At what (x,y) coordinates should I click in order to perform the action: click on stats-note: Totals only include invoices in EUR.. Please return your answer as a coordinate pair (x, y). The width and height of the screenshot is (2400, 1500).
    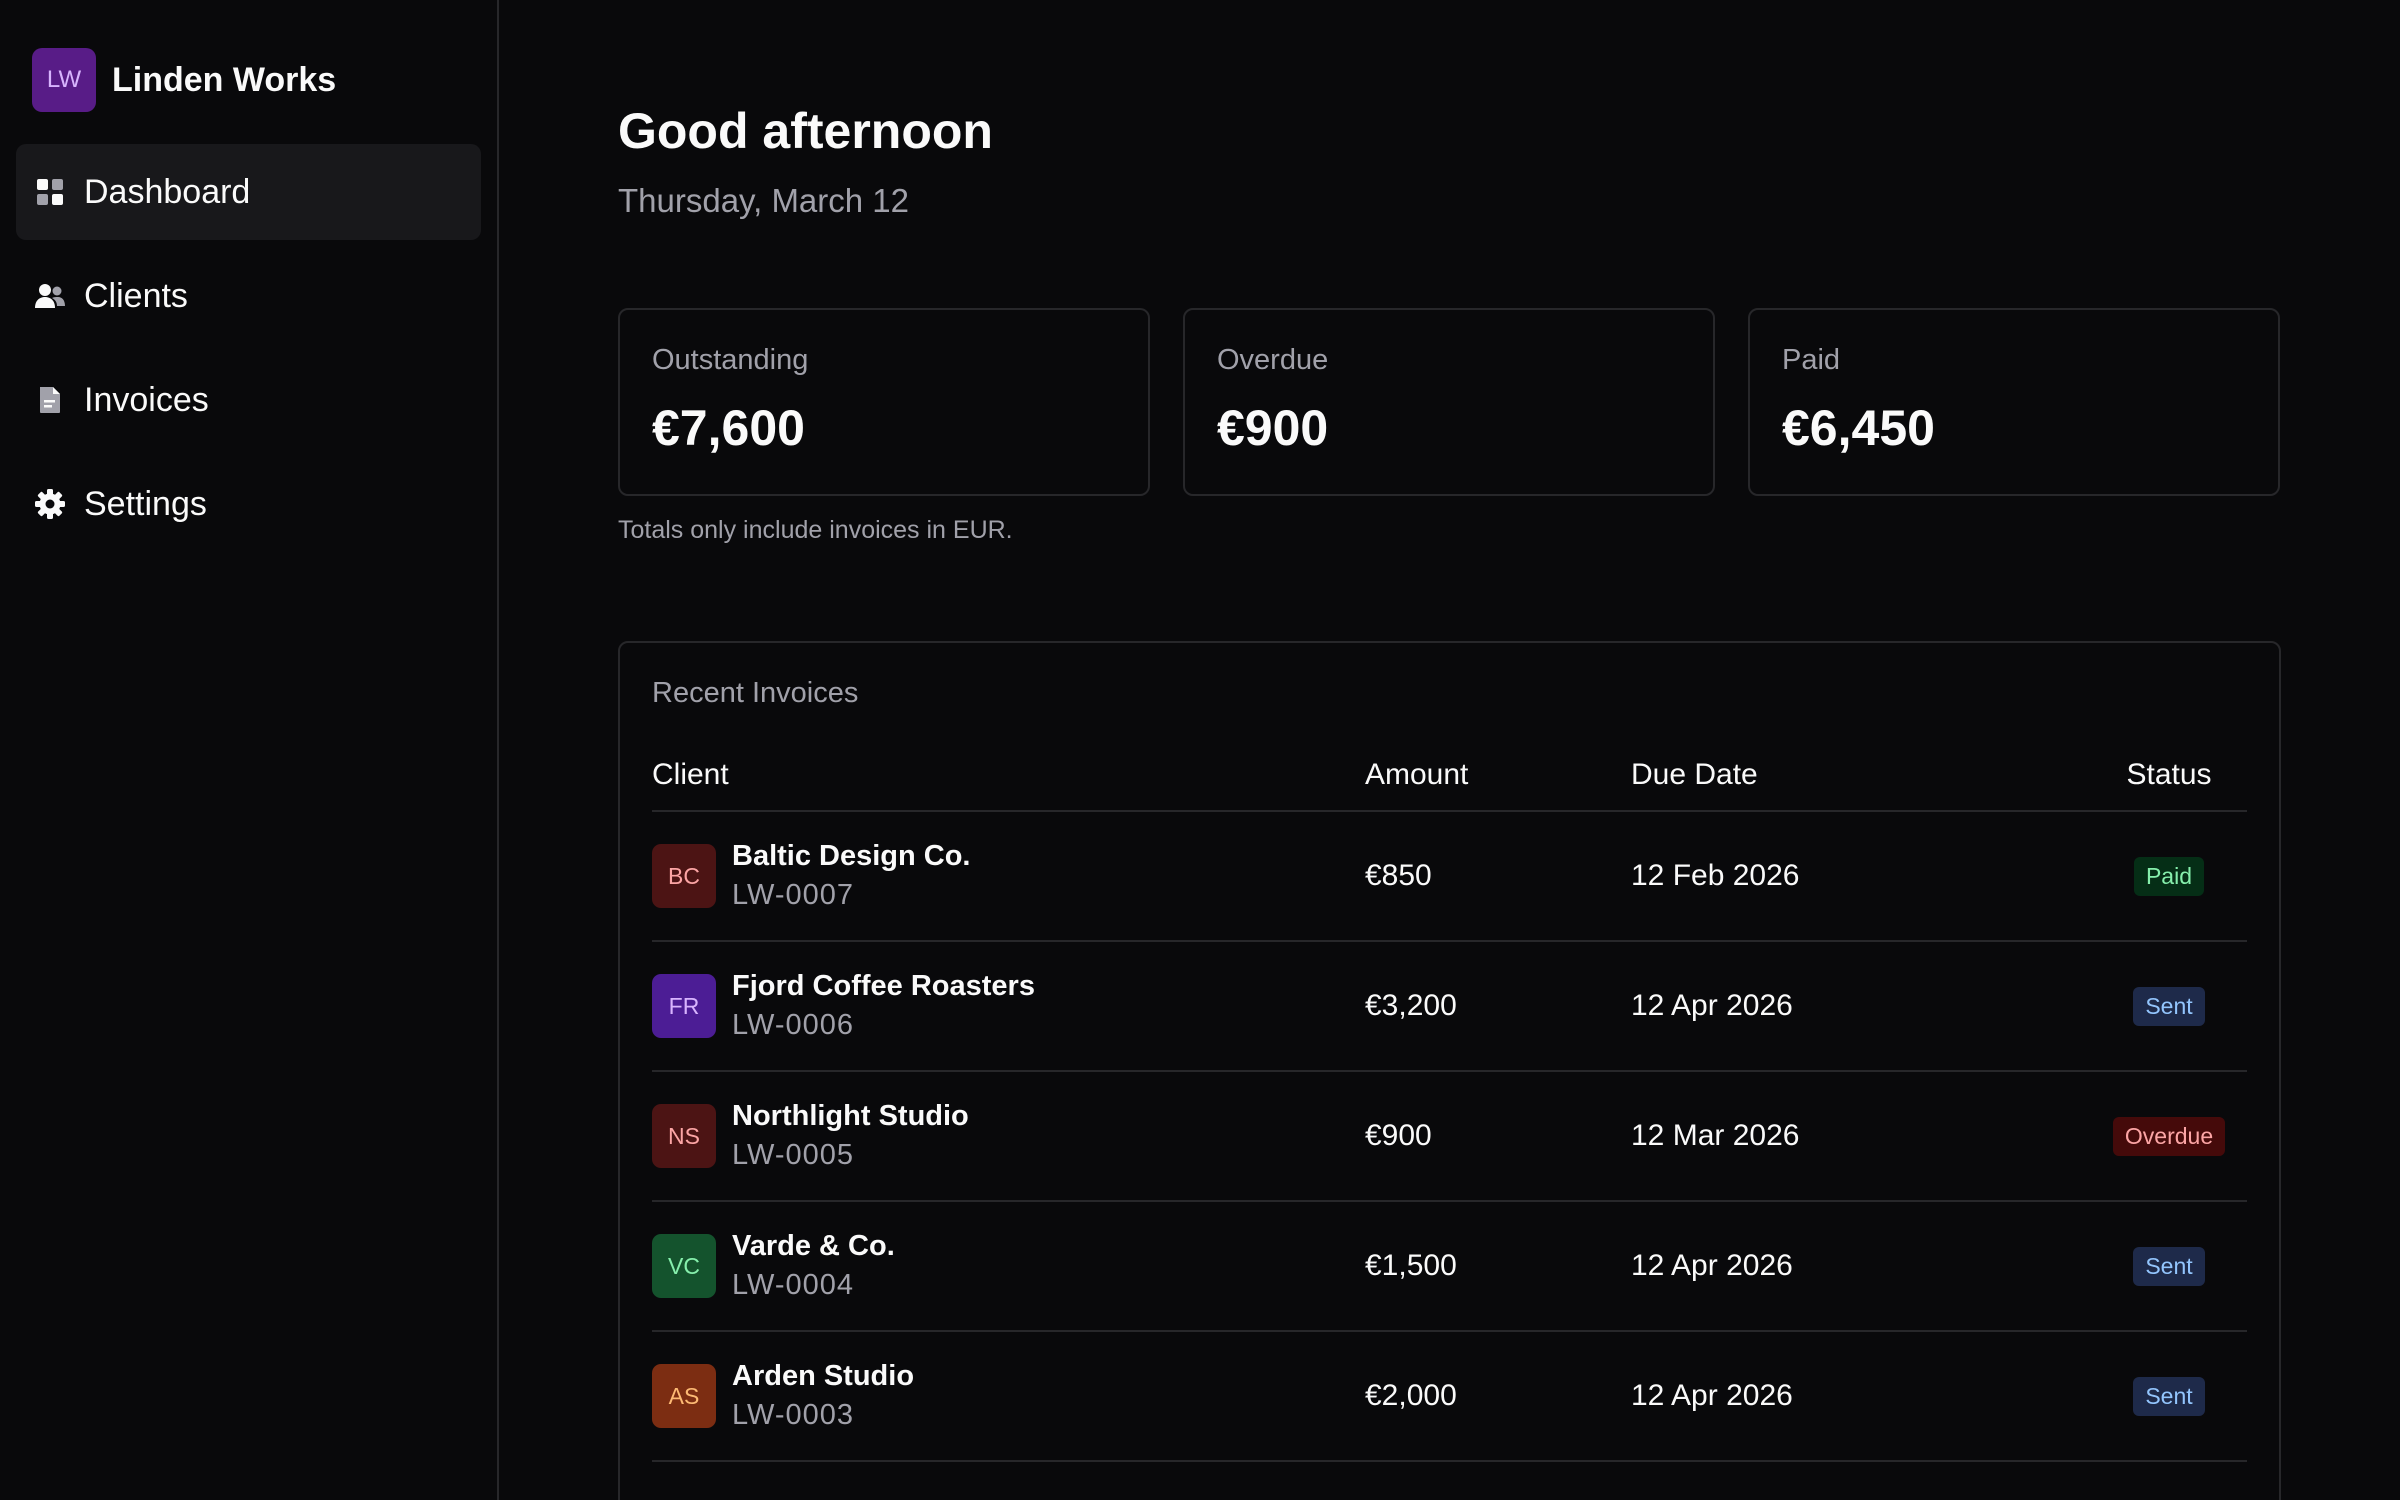
    Looking at the image, I should click on (815, 530).